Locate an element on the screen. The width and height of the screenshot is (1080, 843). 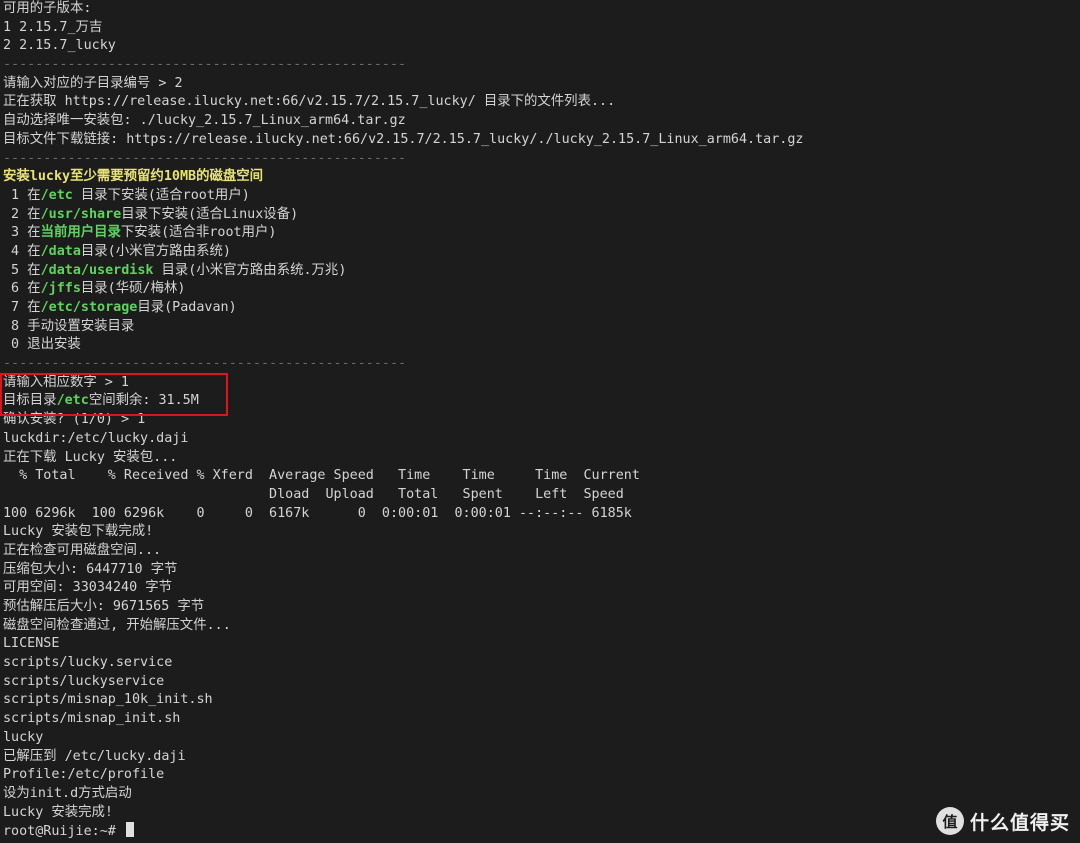
install-option-6: 6 在/jffs目录(华硕/梅林) is located at coordinates (94, 289).